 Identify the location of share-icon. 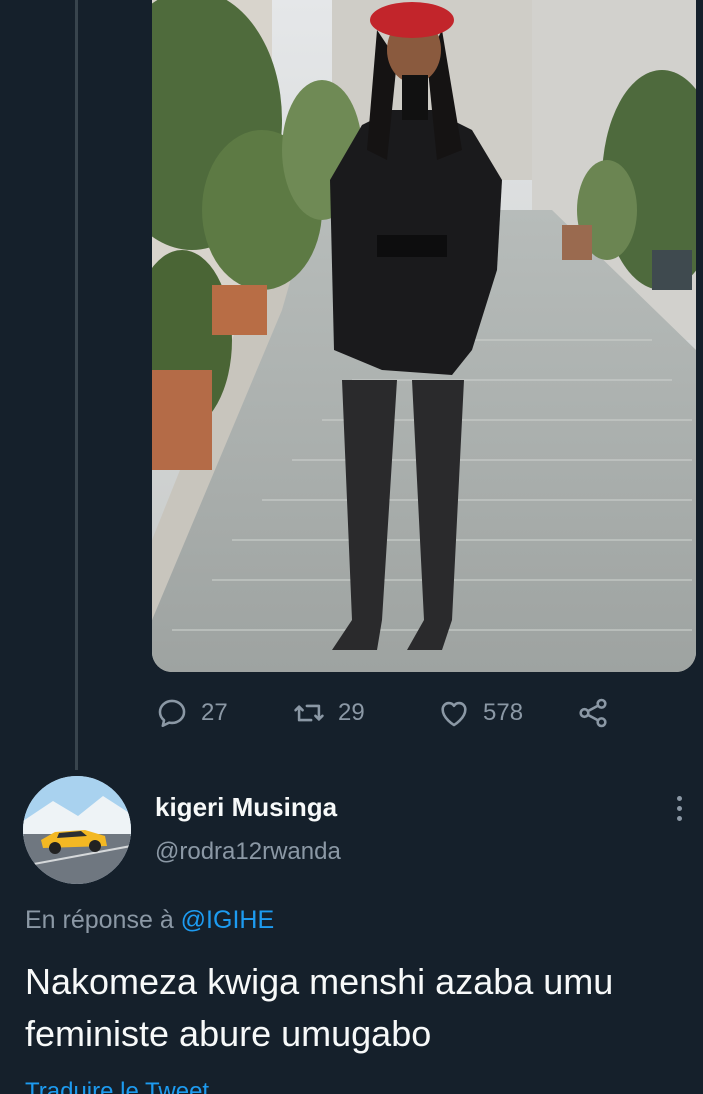
(593, 713).